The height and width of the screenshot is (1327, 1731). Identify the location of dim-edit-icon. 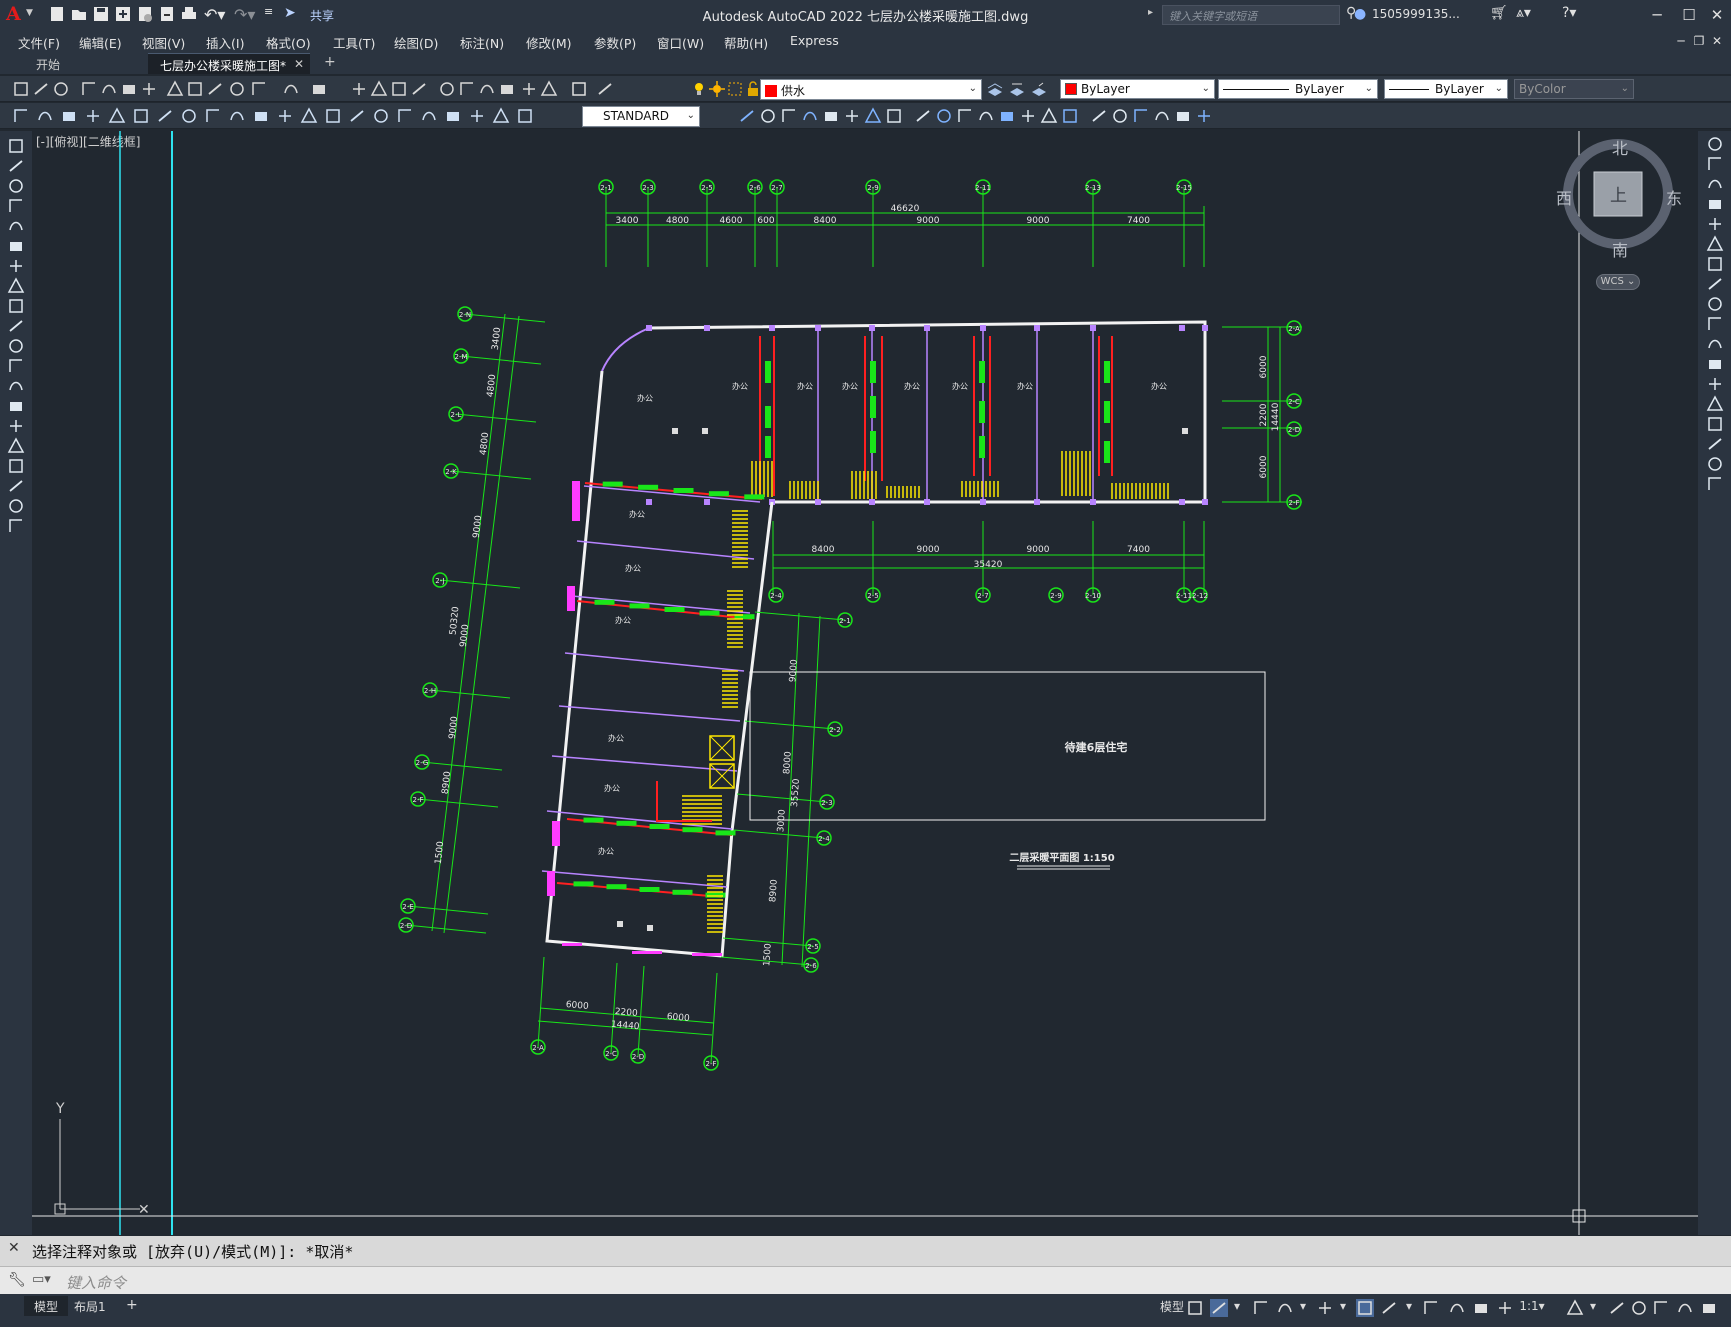
(429, 116).